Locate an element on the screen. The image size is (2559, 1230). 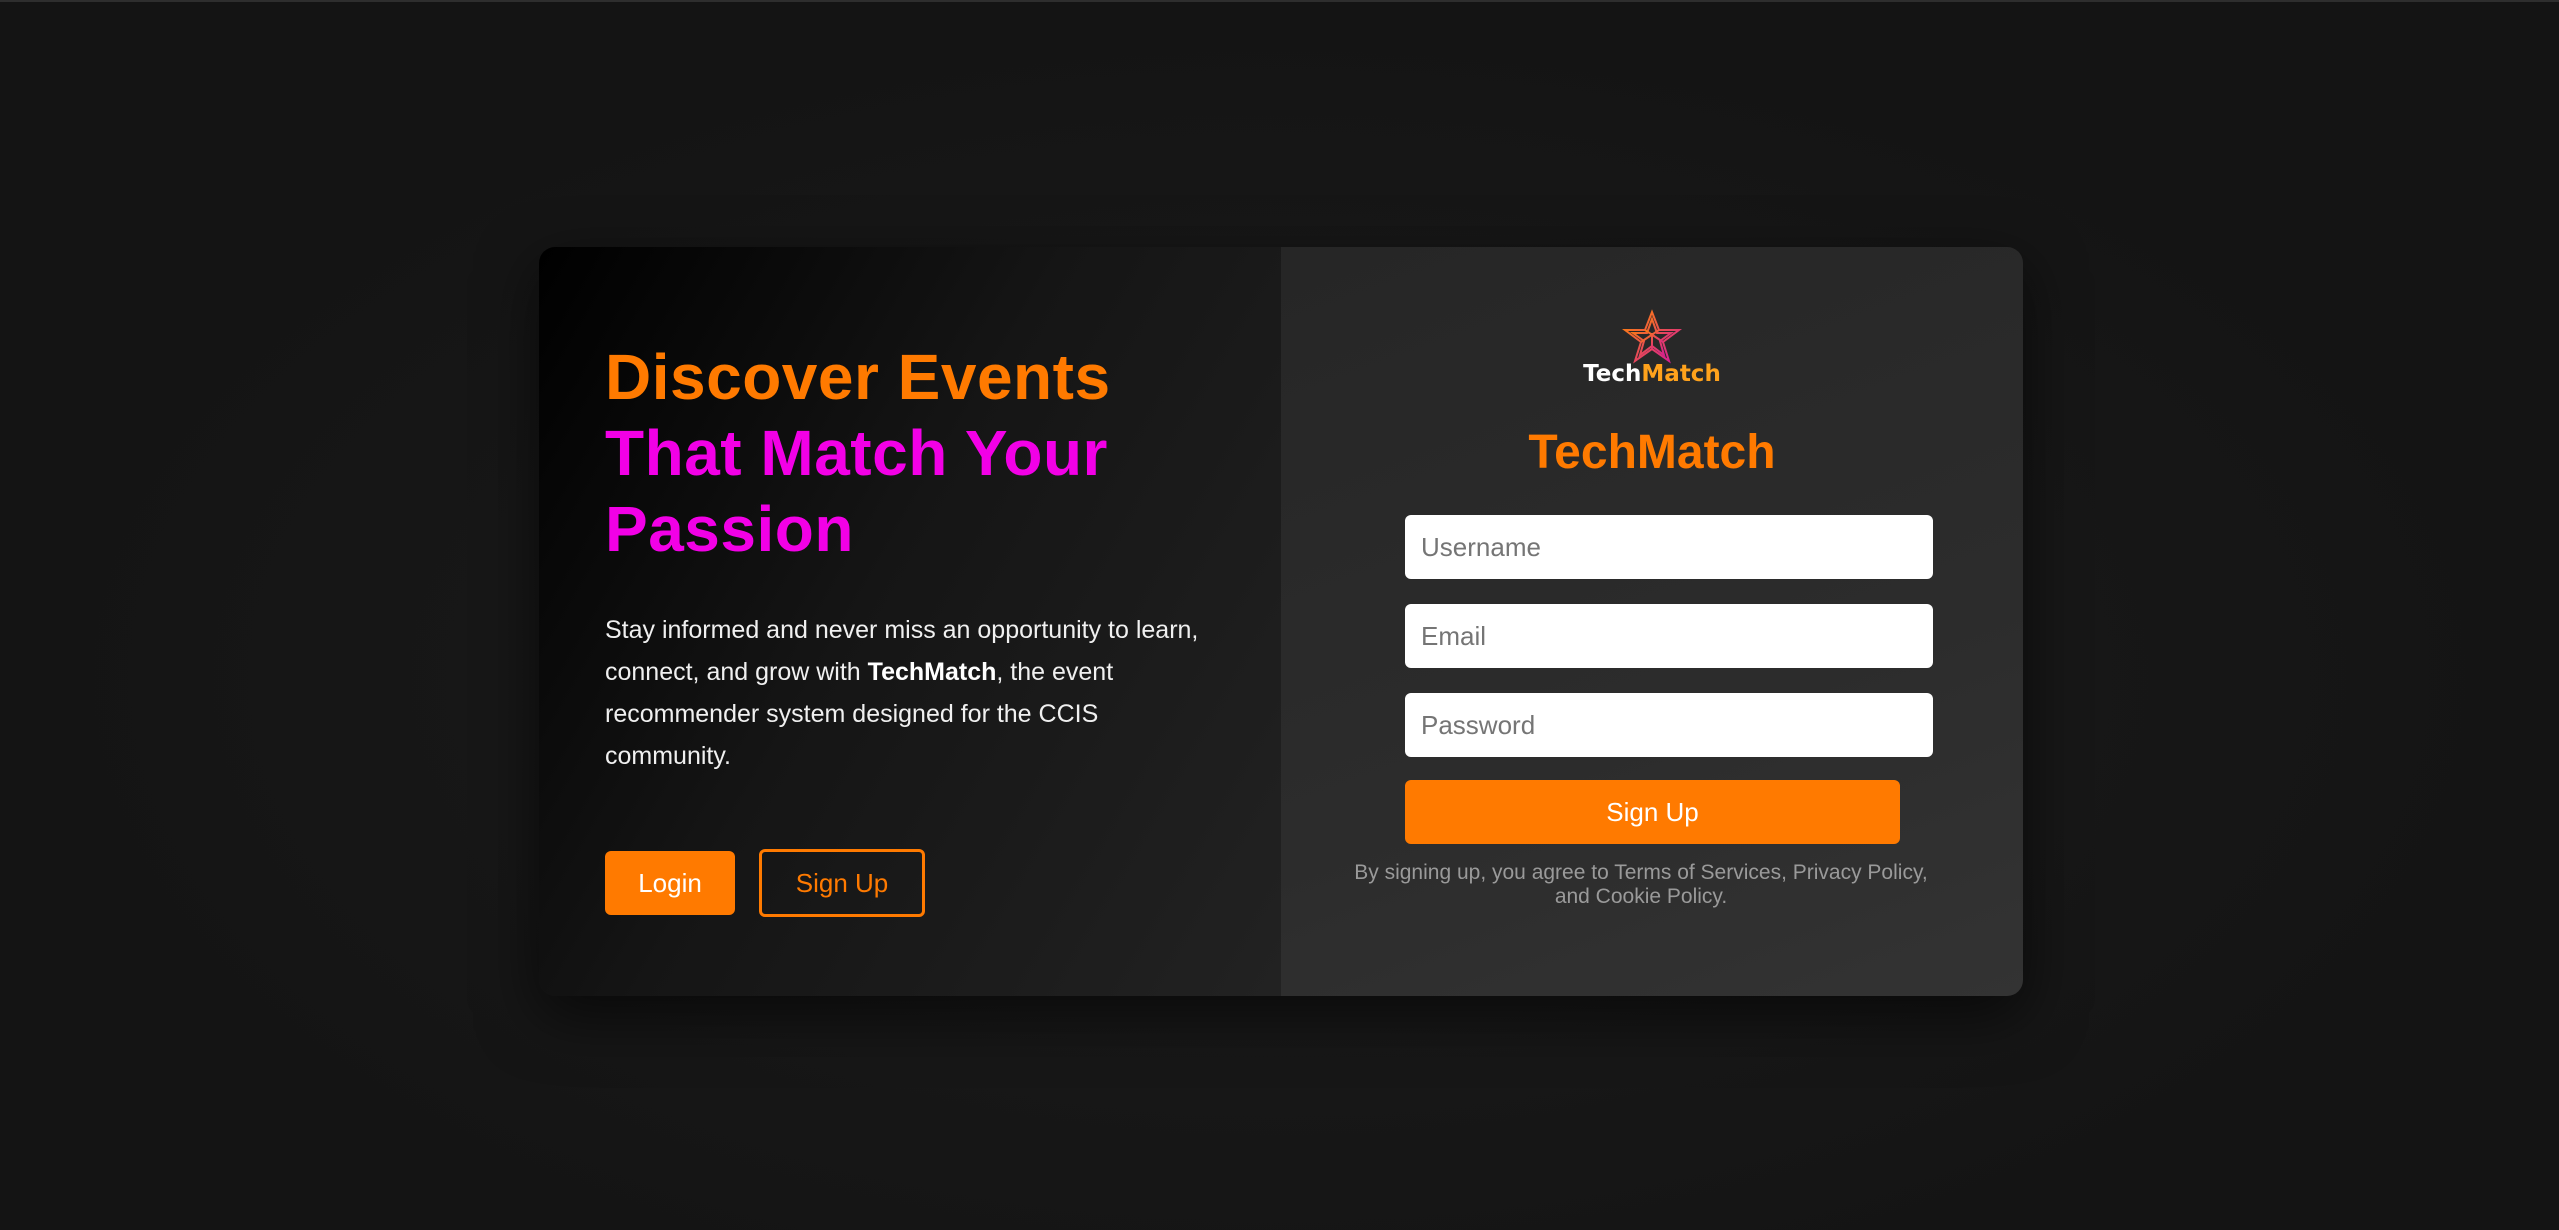
hero-actions: Login Sign Up is located at coordinates (910, 883).